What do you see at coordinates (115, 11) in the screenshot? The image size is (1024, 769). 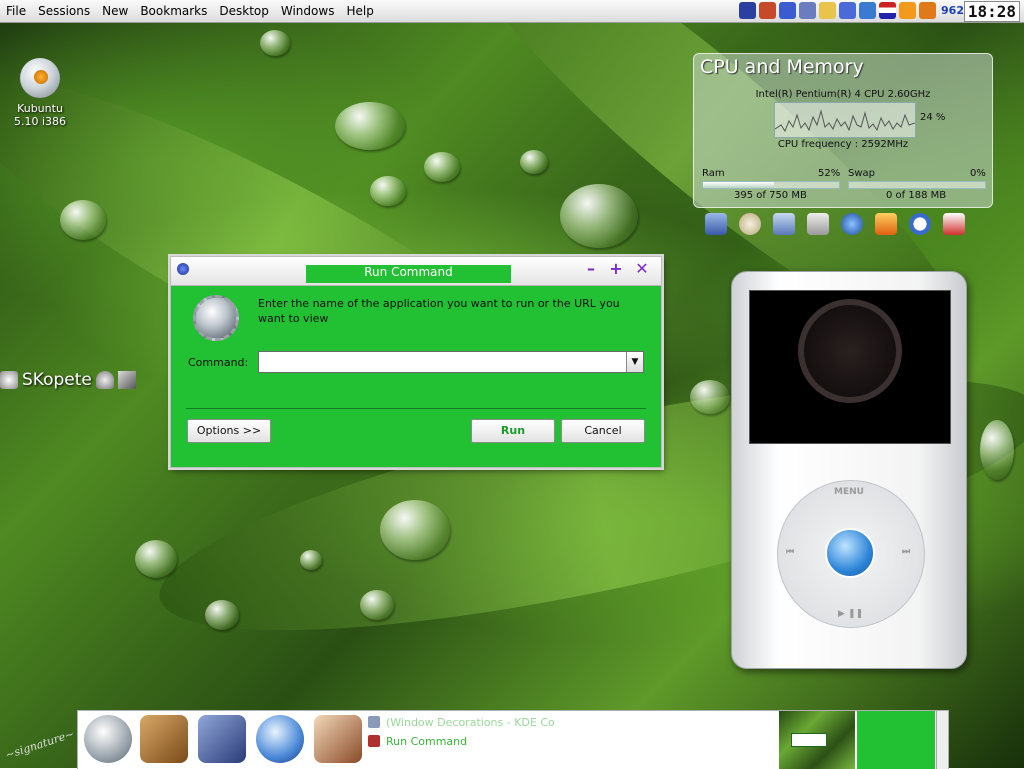 I see `menu-new: New` at bounding box center [115, 11].